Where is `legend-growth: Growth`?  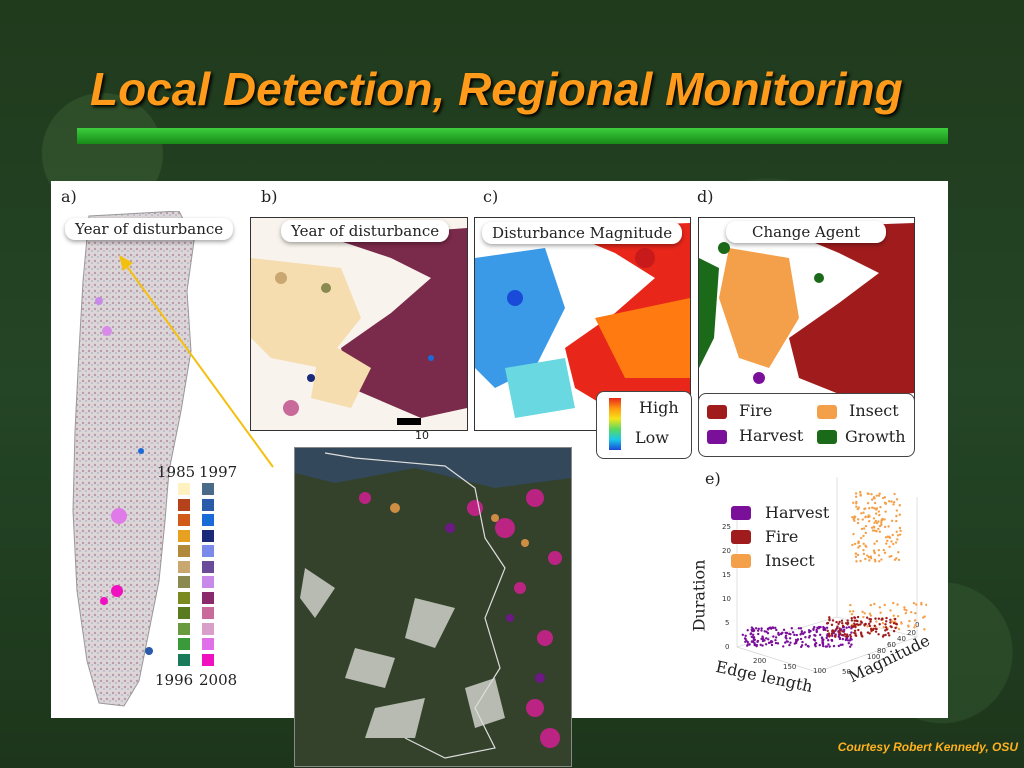
legend-growth: Growth is located at coordinates (875, 436).